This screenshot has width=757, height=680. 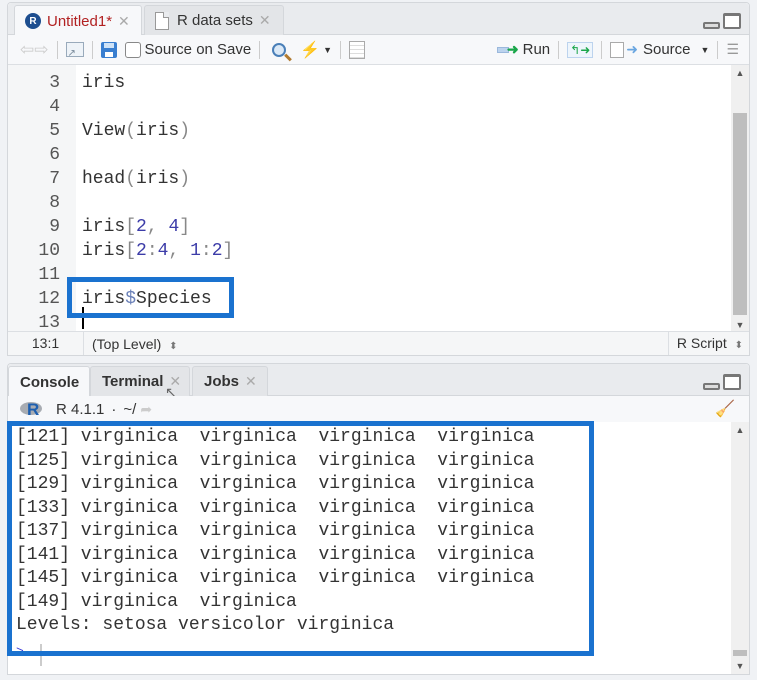 What do you see at coordinates (146, 409) in the screenshot?
I see `go-to-directory-icon: ➦` at bounding box center [146, 409].